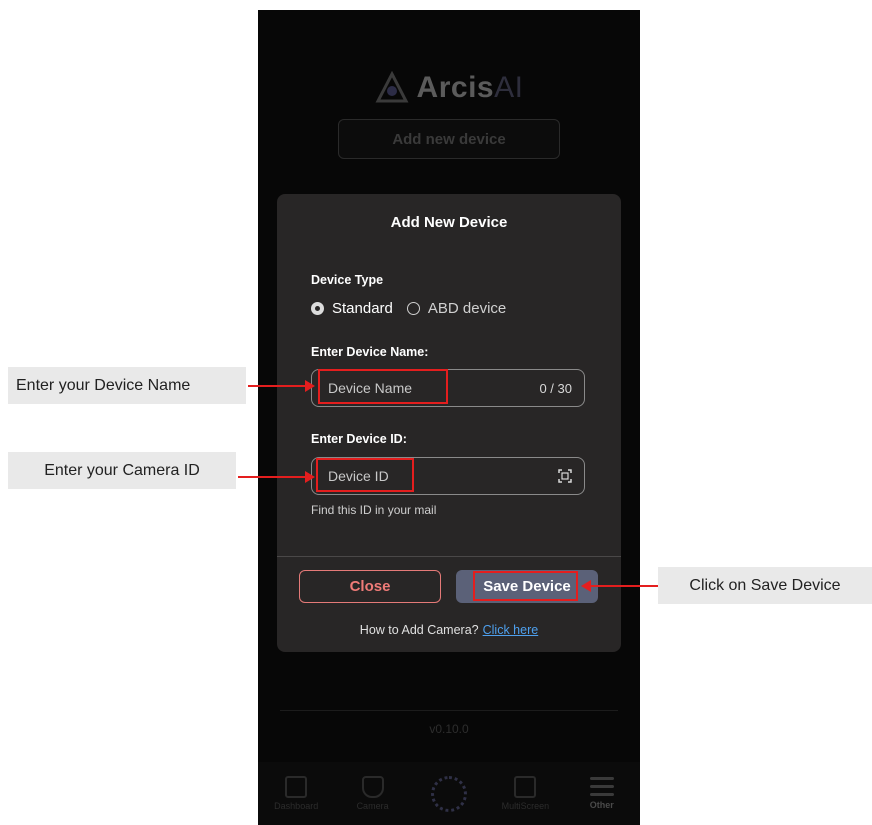 The width and height of the screenshot is (872, 825). I want to click on close-button: Close, so click(370, 586).